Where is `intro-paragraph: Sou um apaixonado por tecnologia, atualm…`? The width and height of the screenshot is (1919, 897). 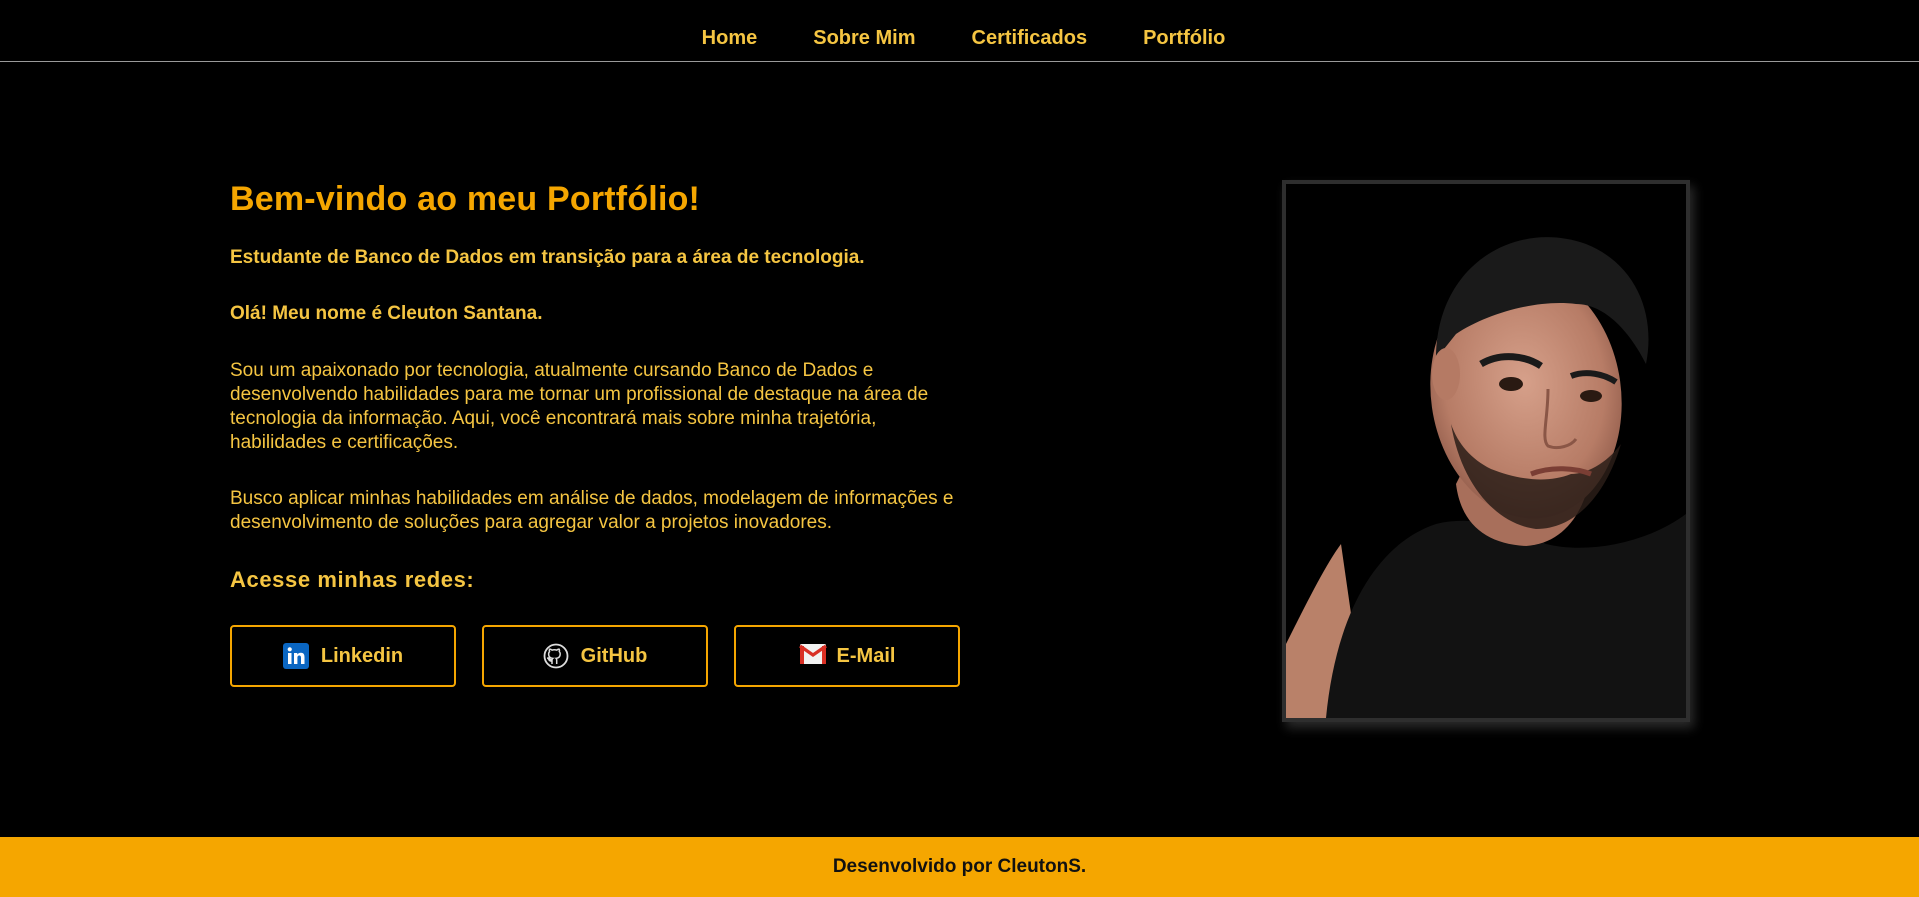 intro-paragraph: Sou um apaixonado por tecnologia, atualm… is located at coordinates (579, 406).